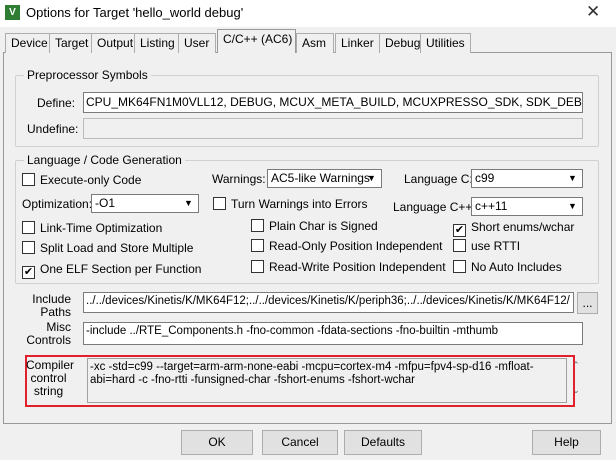  I want to click on rtti-checkbox: use RTTI, so click(486, 246).